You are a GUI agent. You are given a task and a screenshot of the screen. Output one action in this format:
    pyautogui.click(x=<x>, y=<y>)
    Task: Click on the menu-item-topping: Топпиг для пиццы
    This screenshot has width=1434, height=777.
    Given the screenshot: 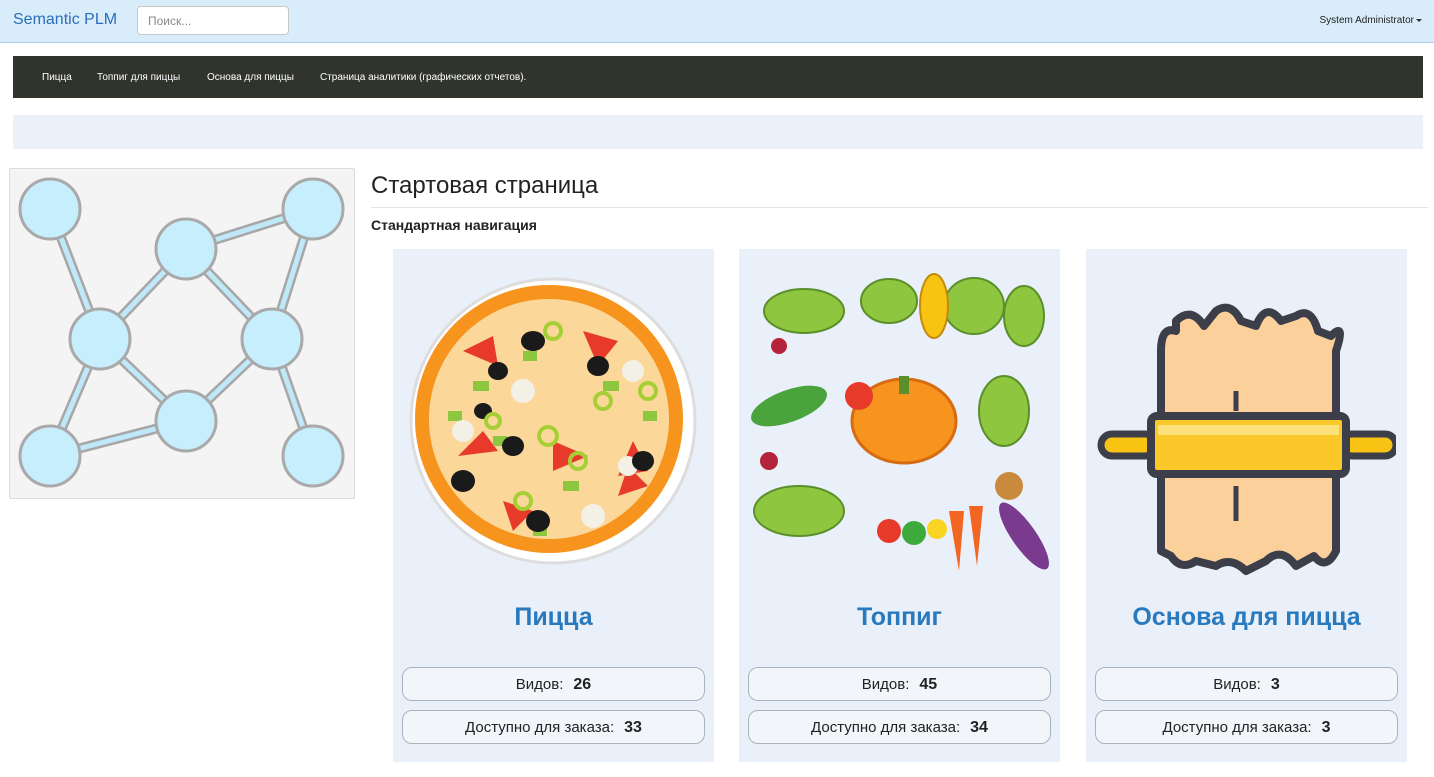 What is the action you would take?
    pyautogui.click(x=138, y=77)
    